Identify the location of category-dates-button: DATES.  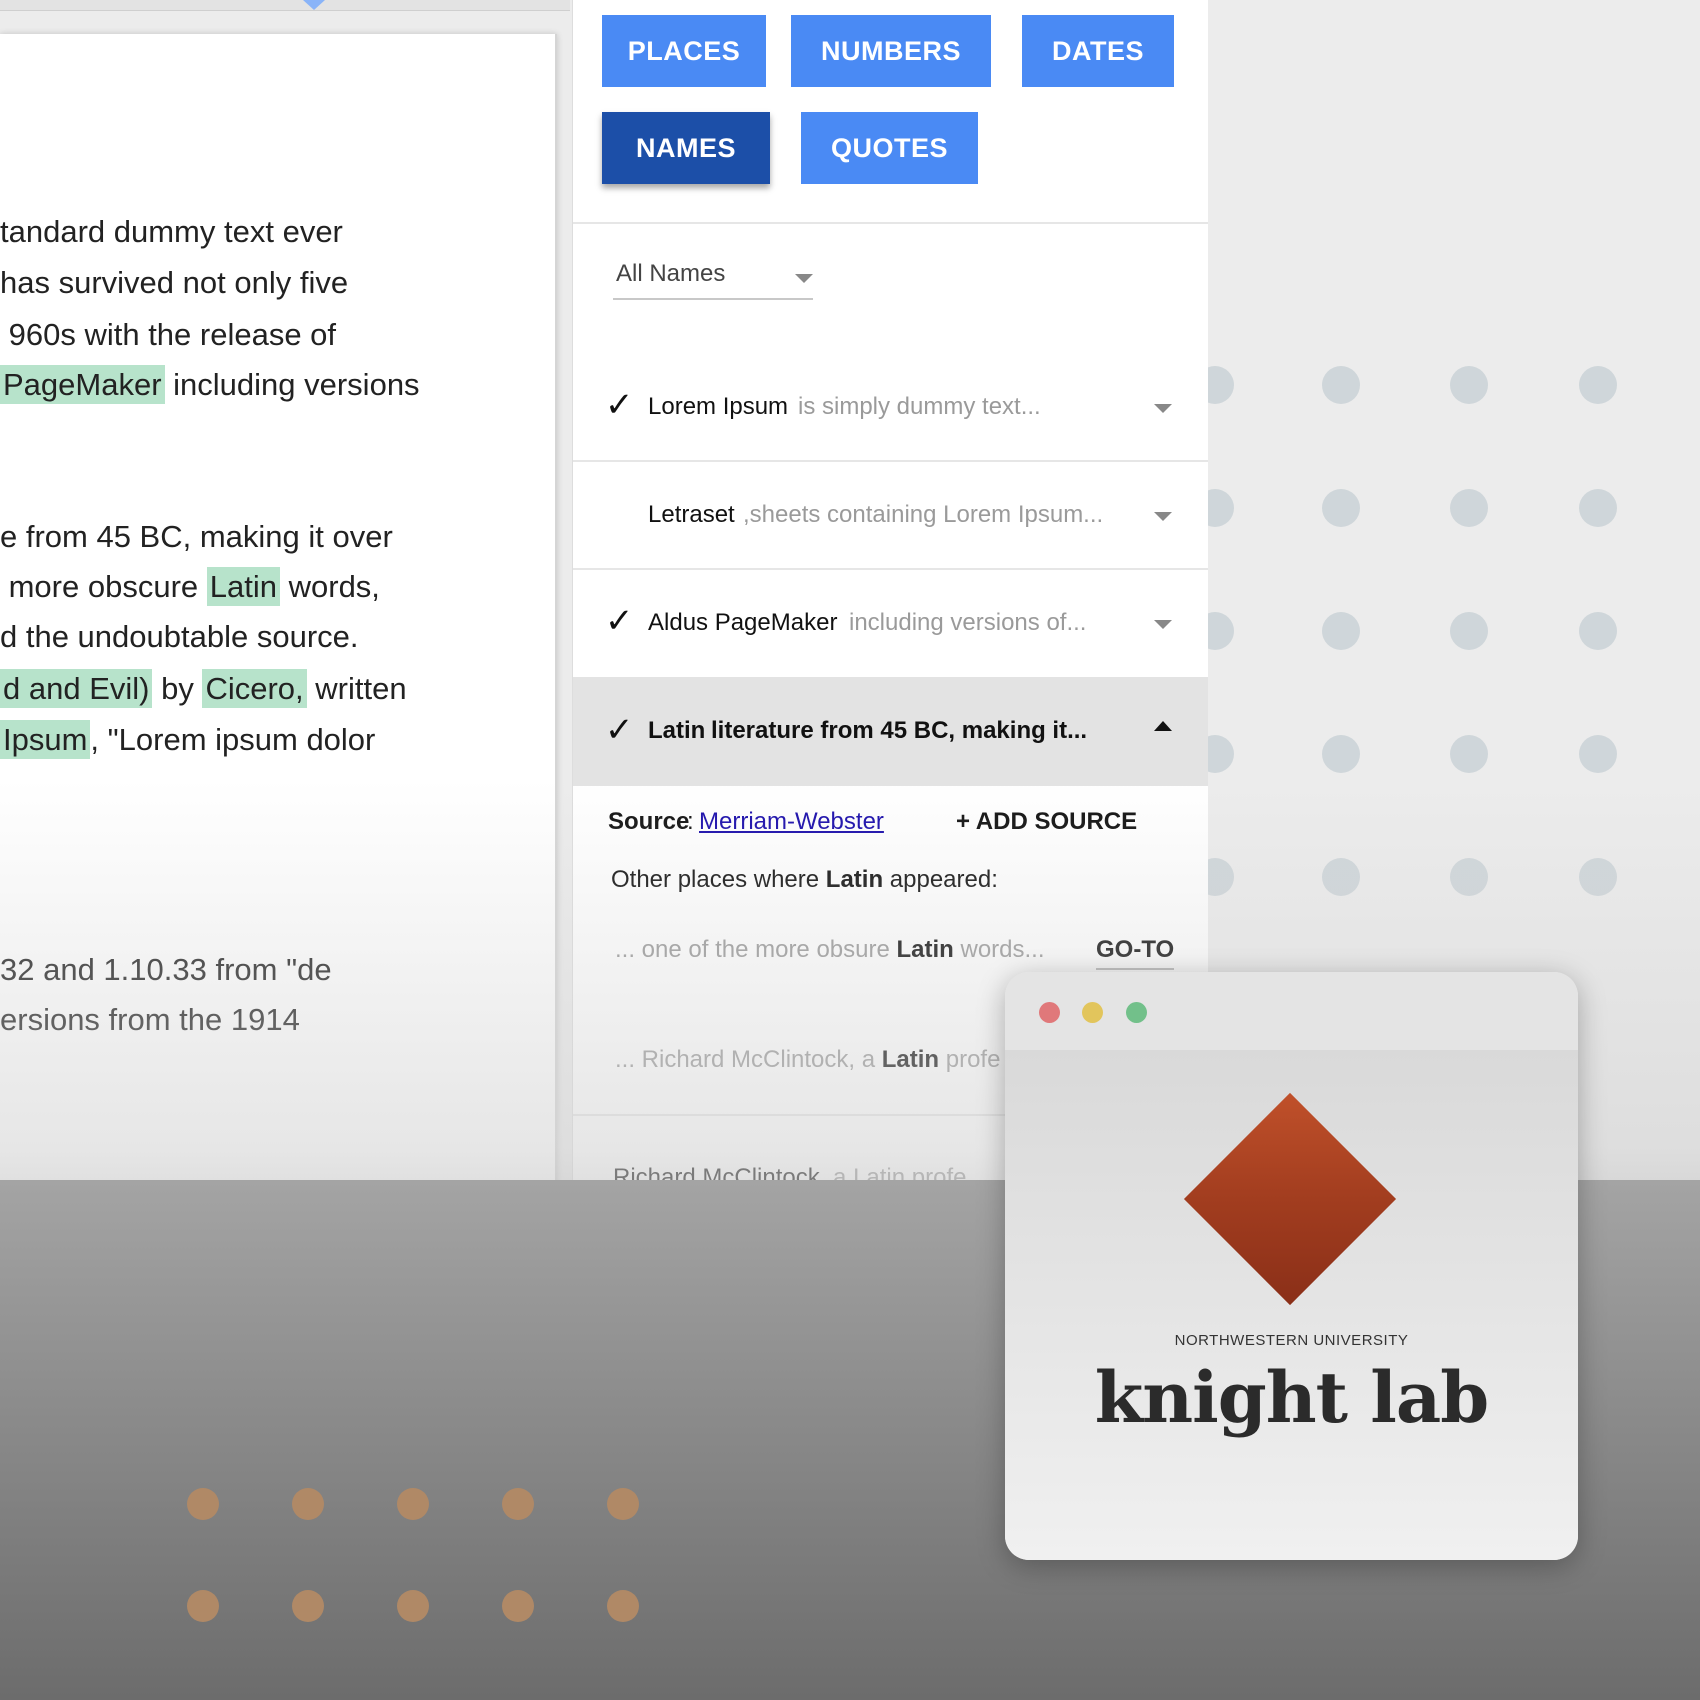
(1098, 51).